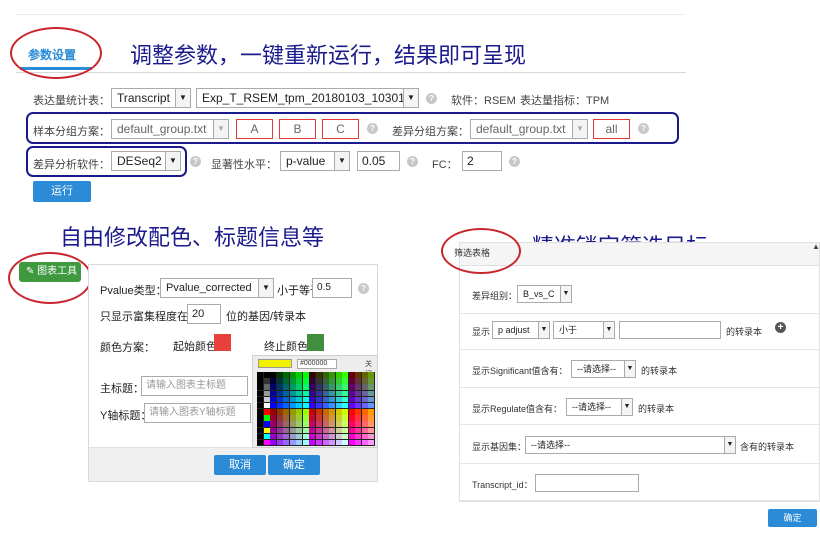  Describe the element at coordinates (194, 386) in the screenshot. I see `main-title-input: 请输入图表主标题` at that location.